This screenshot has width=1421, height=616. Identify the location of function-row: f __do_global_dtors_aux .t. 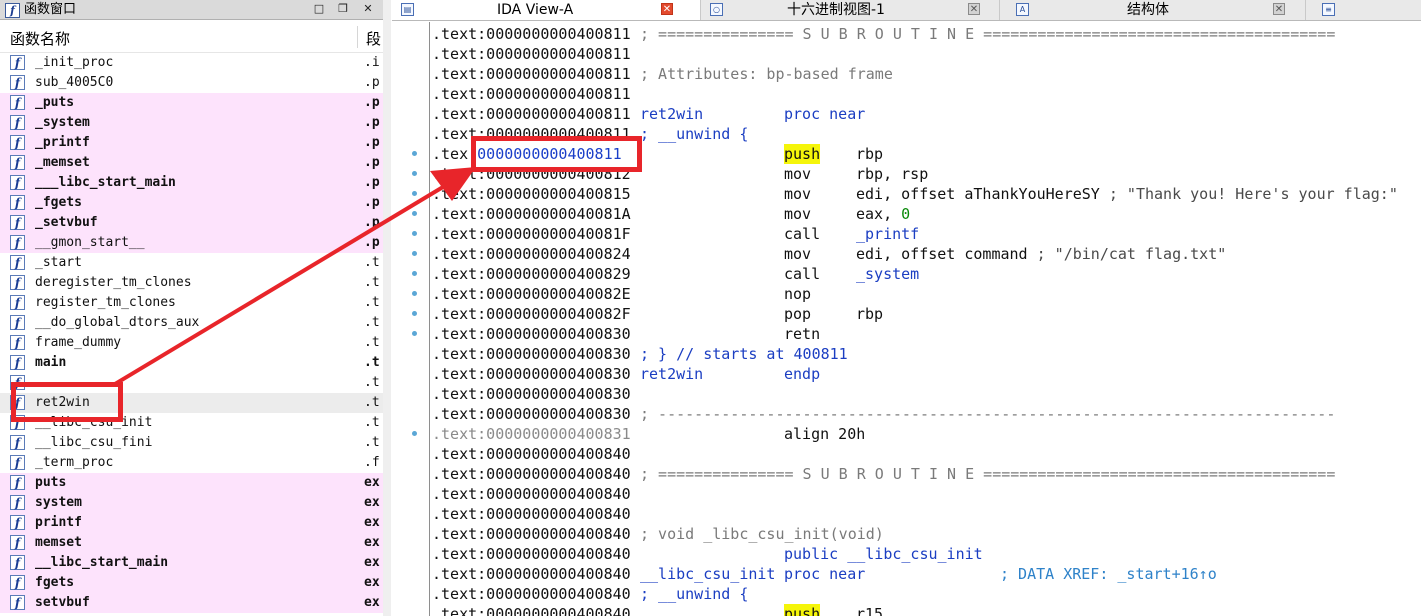
(191, 323).